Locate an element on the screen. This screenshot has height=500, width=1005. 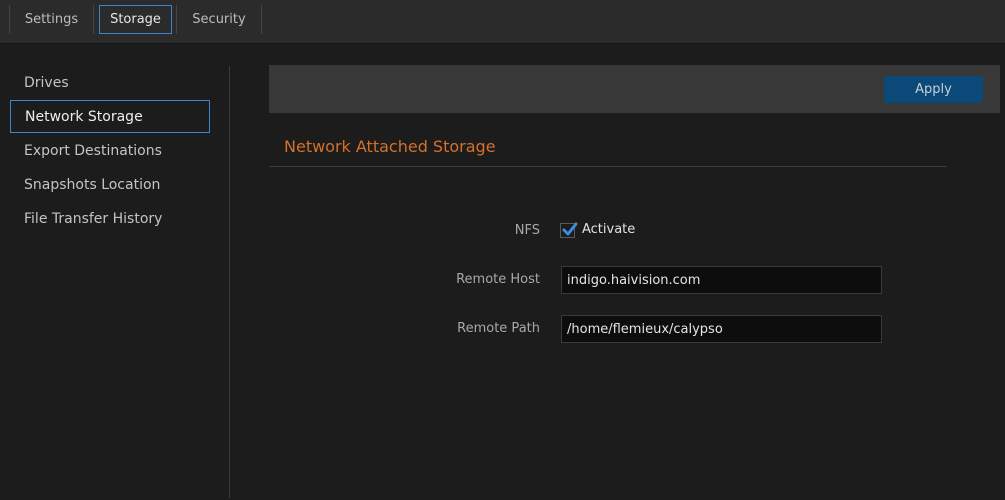
remote-host-label: Remote Host is located at coordinates (498, 279).